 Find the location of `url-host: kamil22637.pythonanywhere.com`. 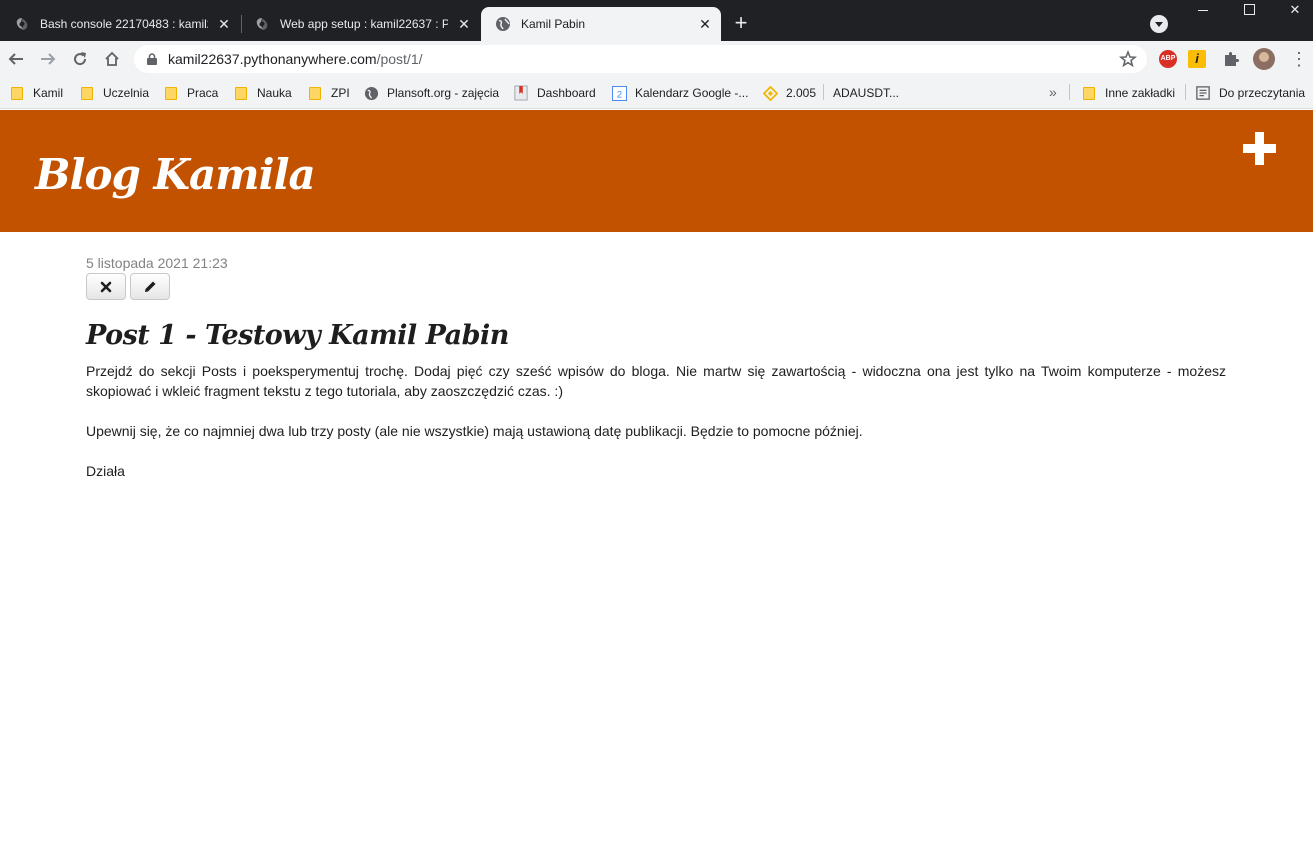

url-host: kamil22637.pythonanywhere.com is located at coordinates (272, 59).